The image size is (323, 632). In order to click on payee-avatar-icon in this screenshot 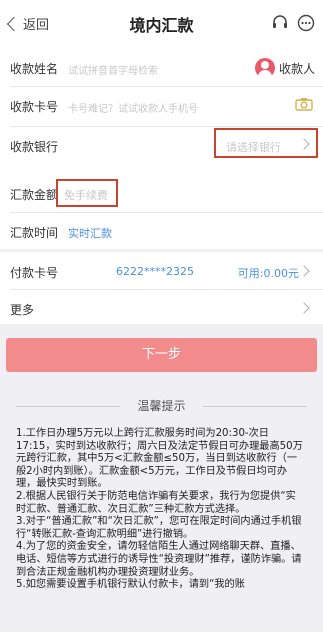, I will do `click(264, 68)`.